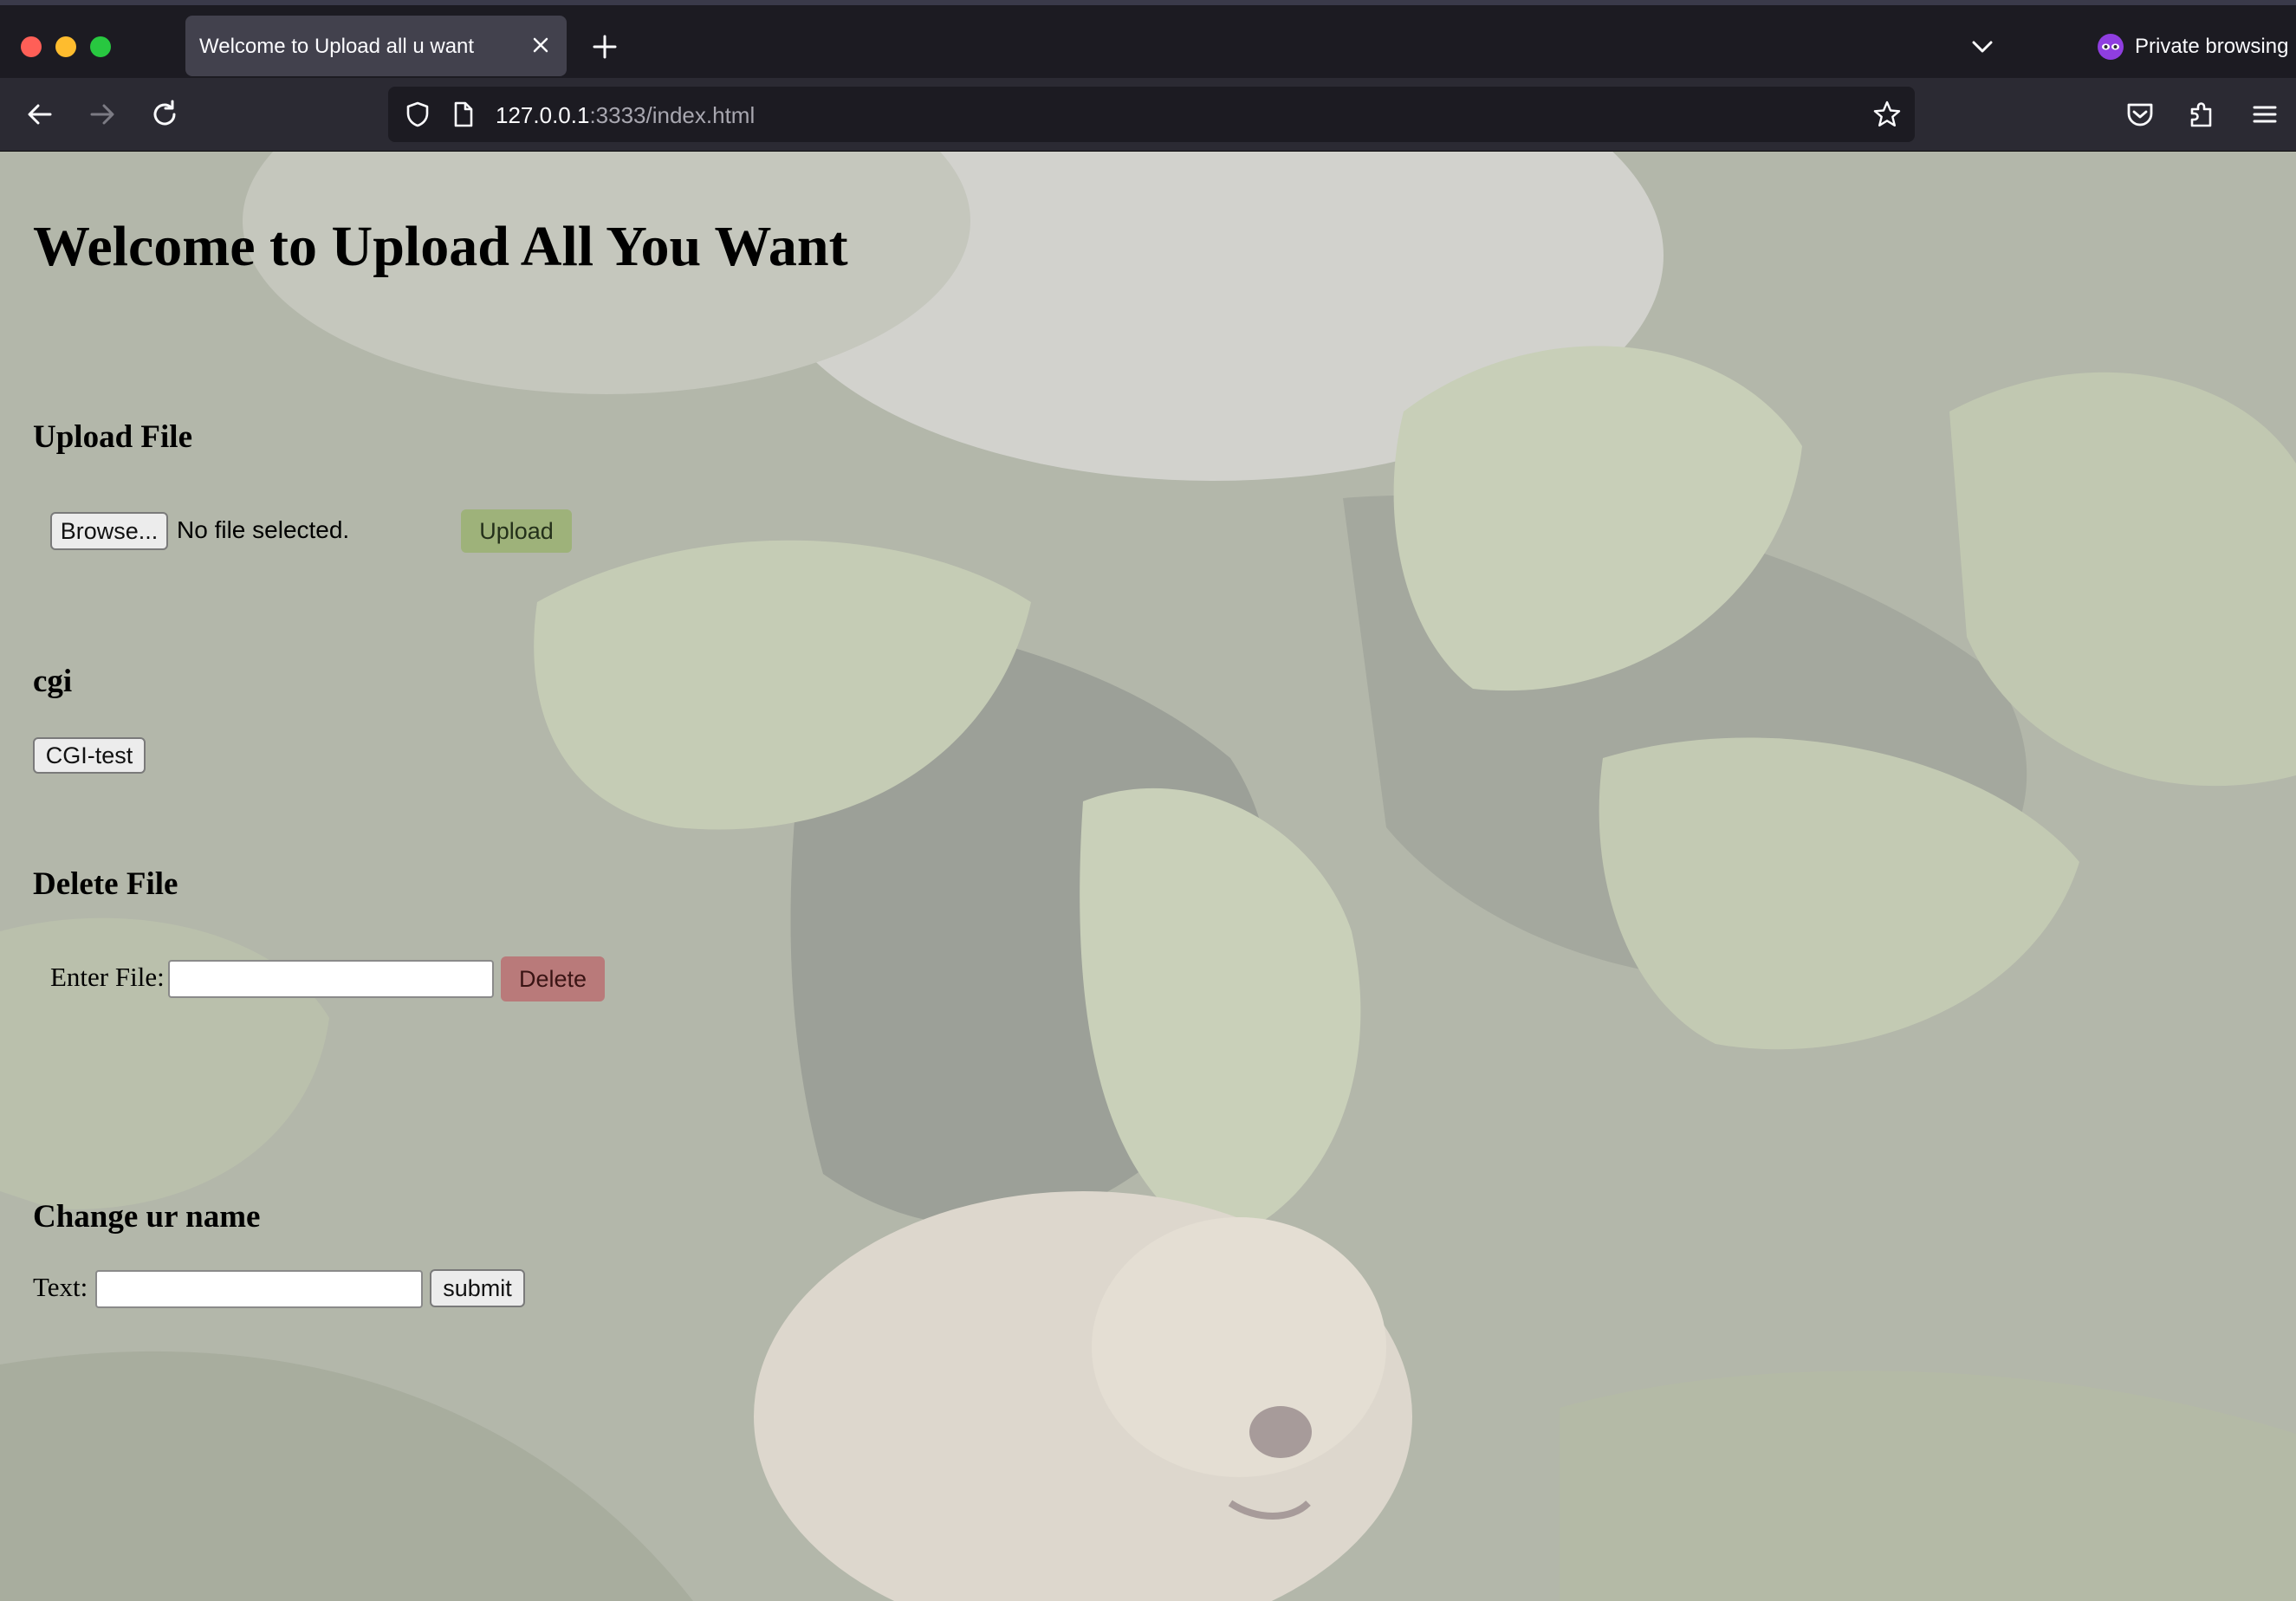 The width and height of the screenshot is (2296, 1601). Describe the element at coordinates (2140, 114) in the screenshot. I see `pocket-icon` at that location.